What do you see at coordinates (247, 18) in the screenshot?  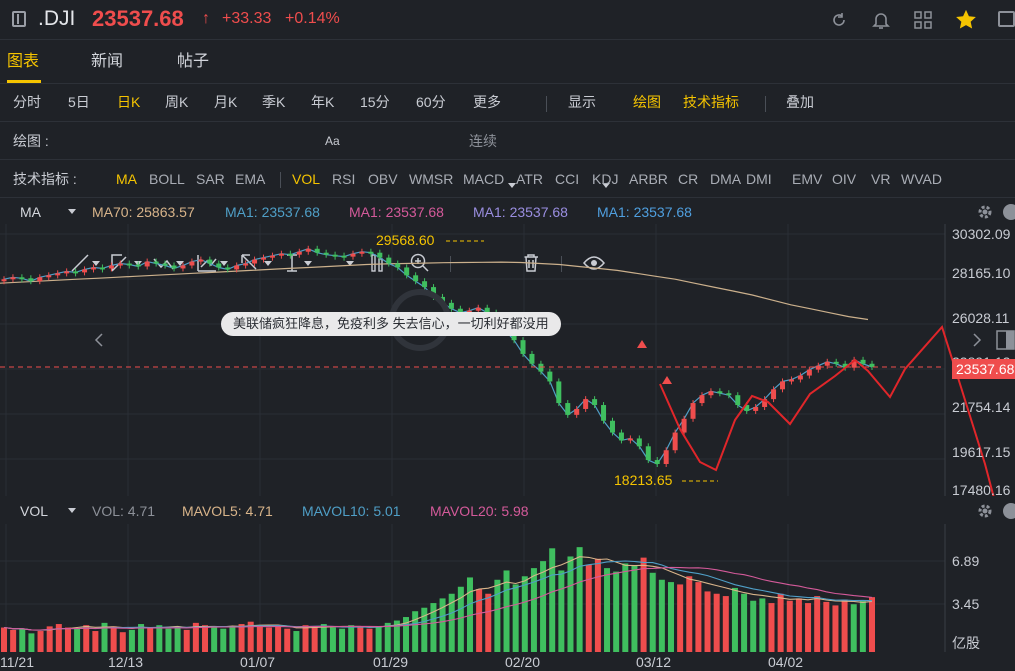 I see `price-change: +33.33` at bounding box center [247, 18].